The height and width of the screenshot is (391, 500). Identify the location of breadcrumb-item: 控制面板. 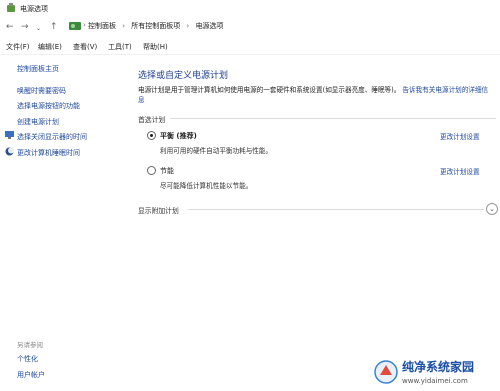
(102, 26).